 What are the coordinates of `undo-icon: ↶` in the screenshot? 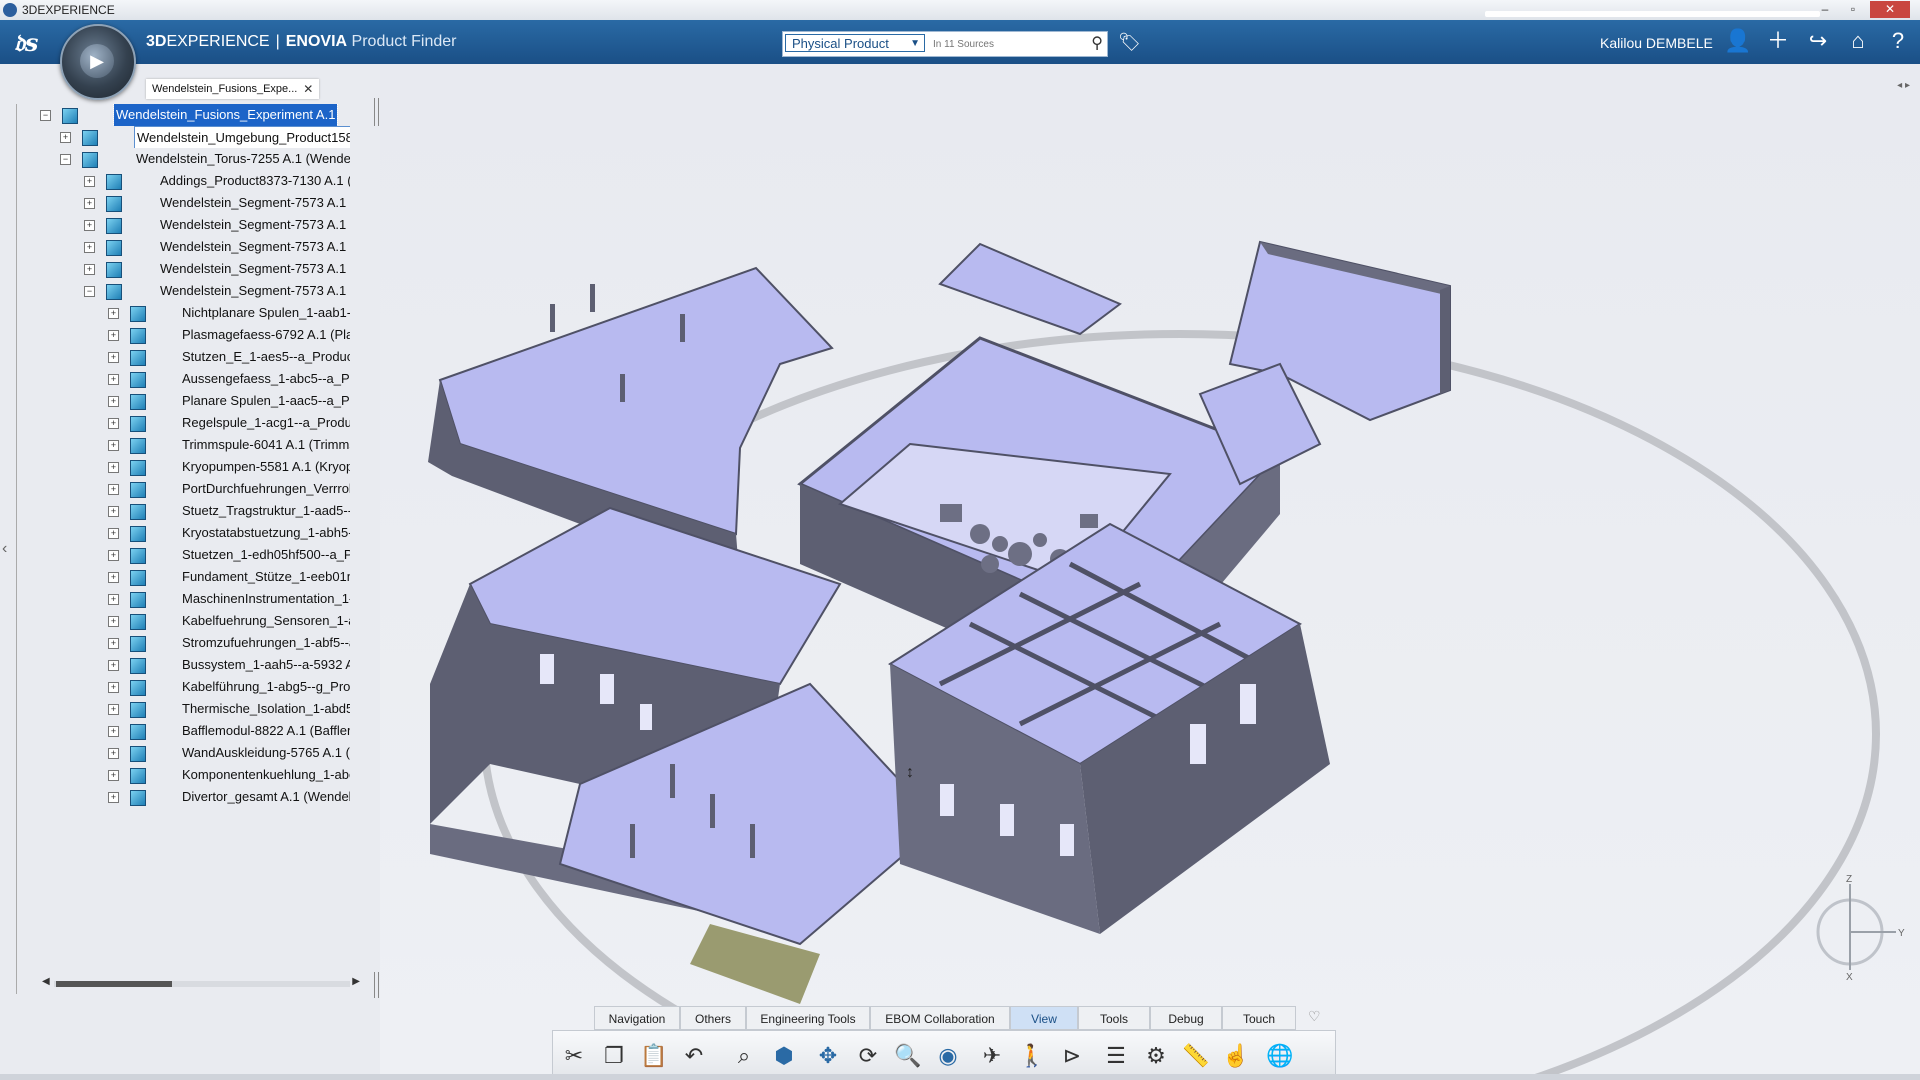 It's located at (694, 1056).